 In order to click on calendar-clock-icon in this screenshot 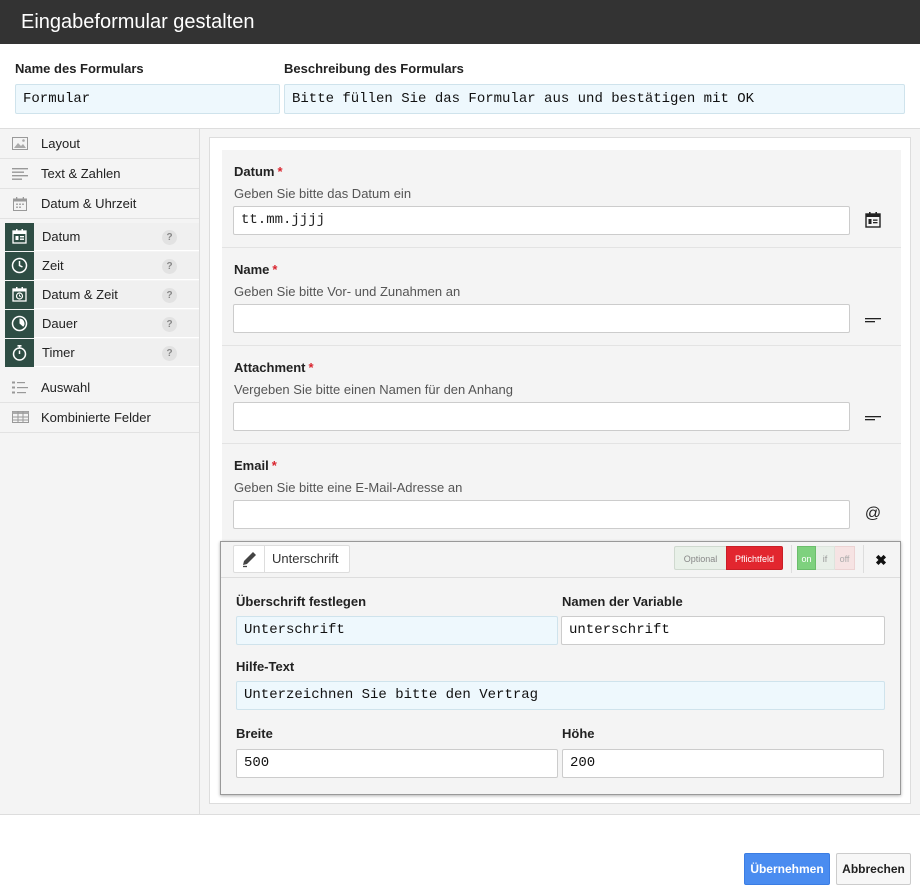, I will do `click(19, 295)`.